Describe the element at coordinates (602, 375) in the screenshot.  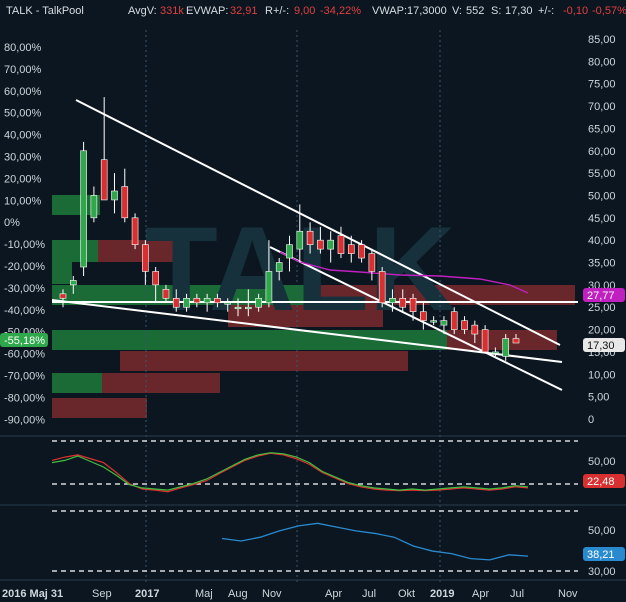
I see `y-right-tick: 10,00` at that location.